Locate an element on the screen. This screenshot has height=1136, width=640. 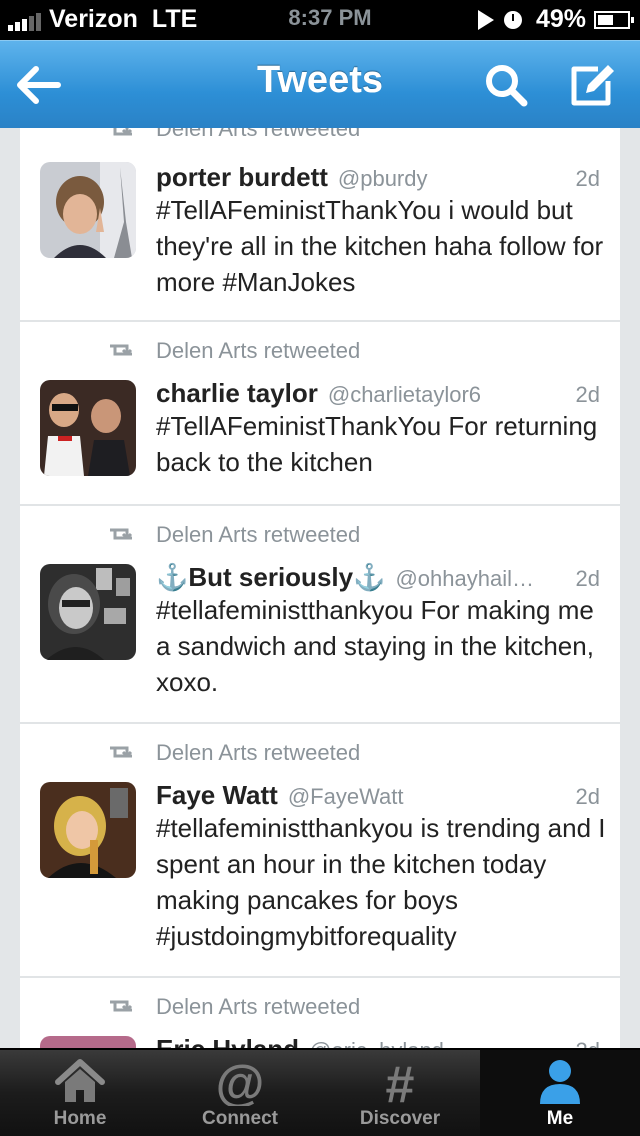
tweet-author-name: ⚓But seriously⚓ is located at coordinates (270, 577).